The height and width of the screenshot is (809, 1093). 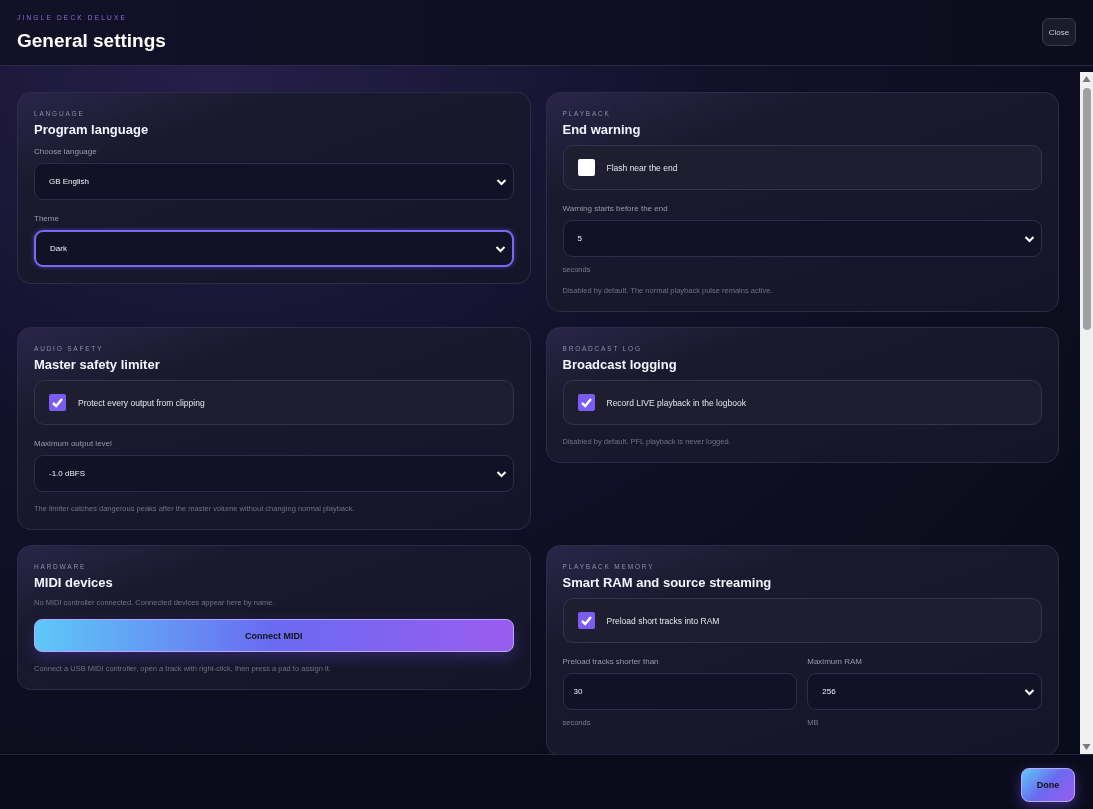 I want to click on card-title: MIDI devices, so click(x=74, y=582).